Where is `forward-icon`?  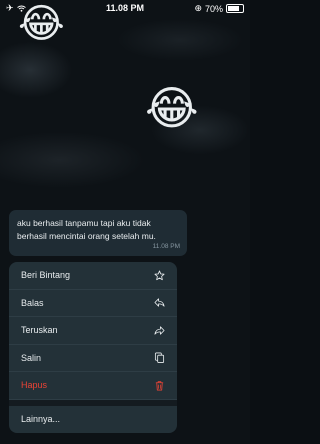 forward-icon is located at coordinates (159, 330).